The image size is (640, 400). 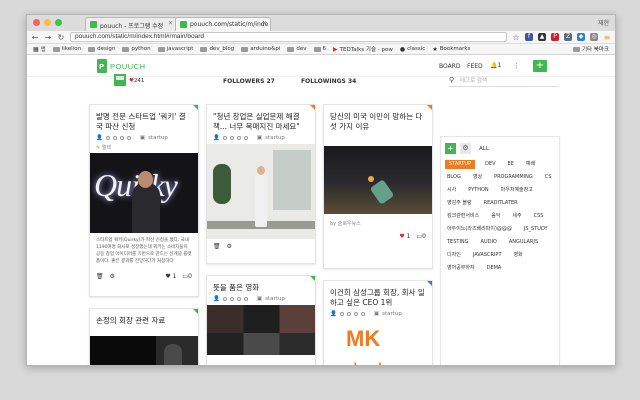 I want to click on nav-feed: FEED, so click(x=475, y=66).